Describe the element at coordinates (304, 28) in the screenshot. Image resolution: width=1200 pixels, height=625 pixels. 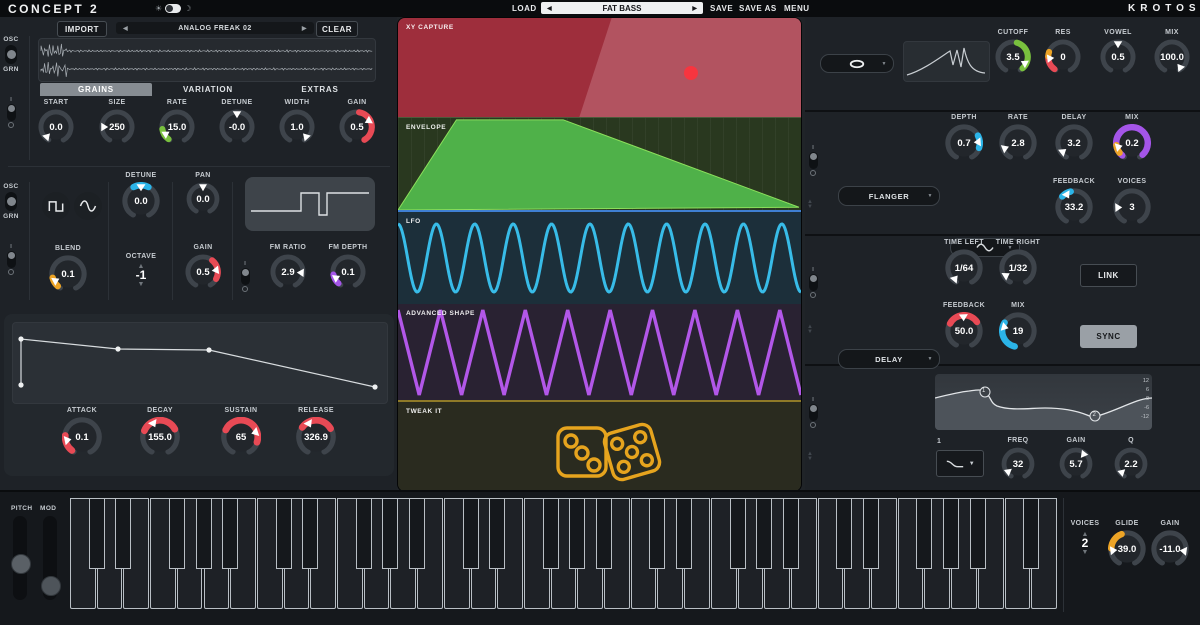
I see `sample-next-icon: ▶` at that location.